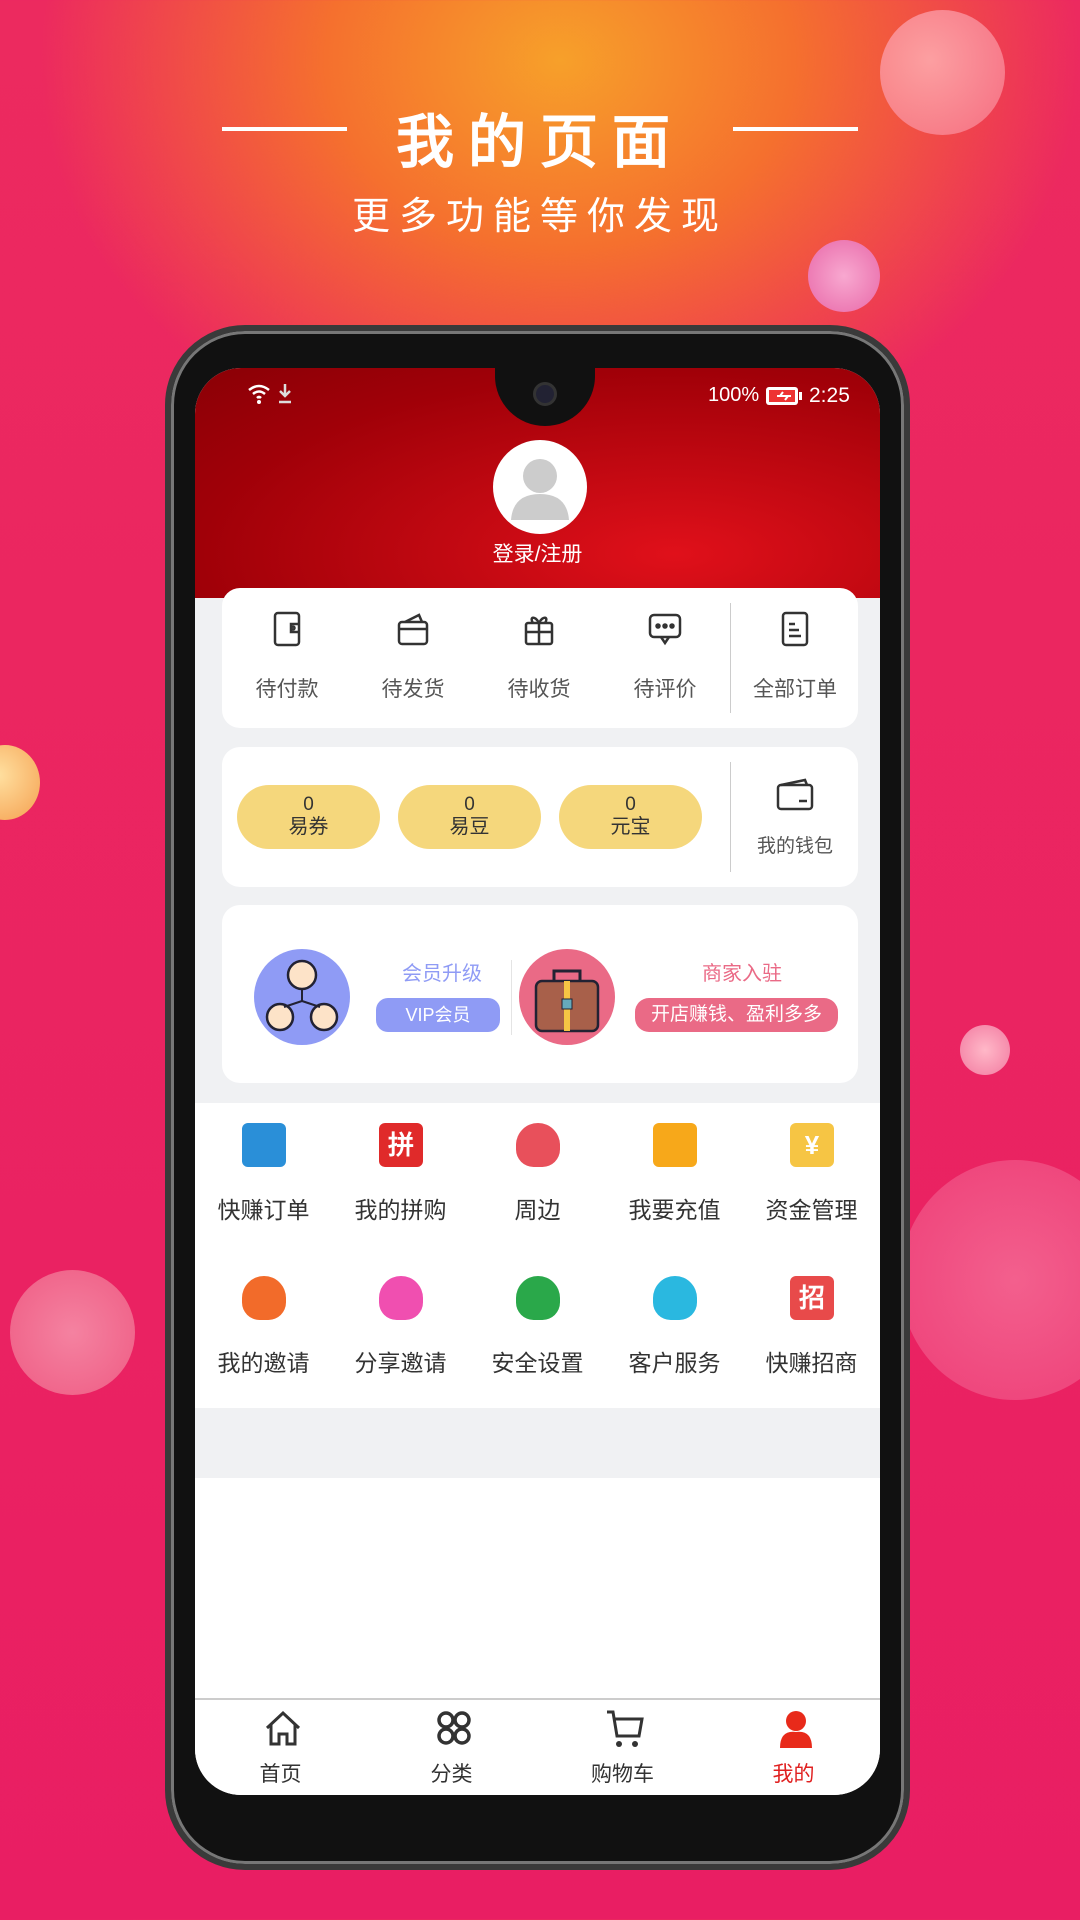  I want to click on user-avatar-icon, so click(540, 489).